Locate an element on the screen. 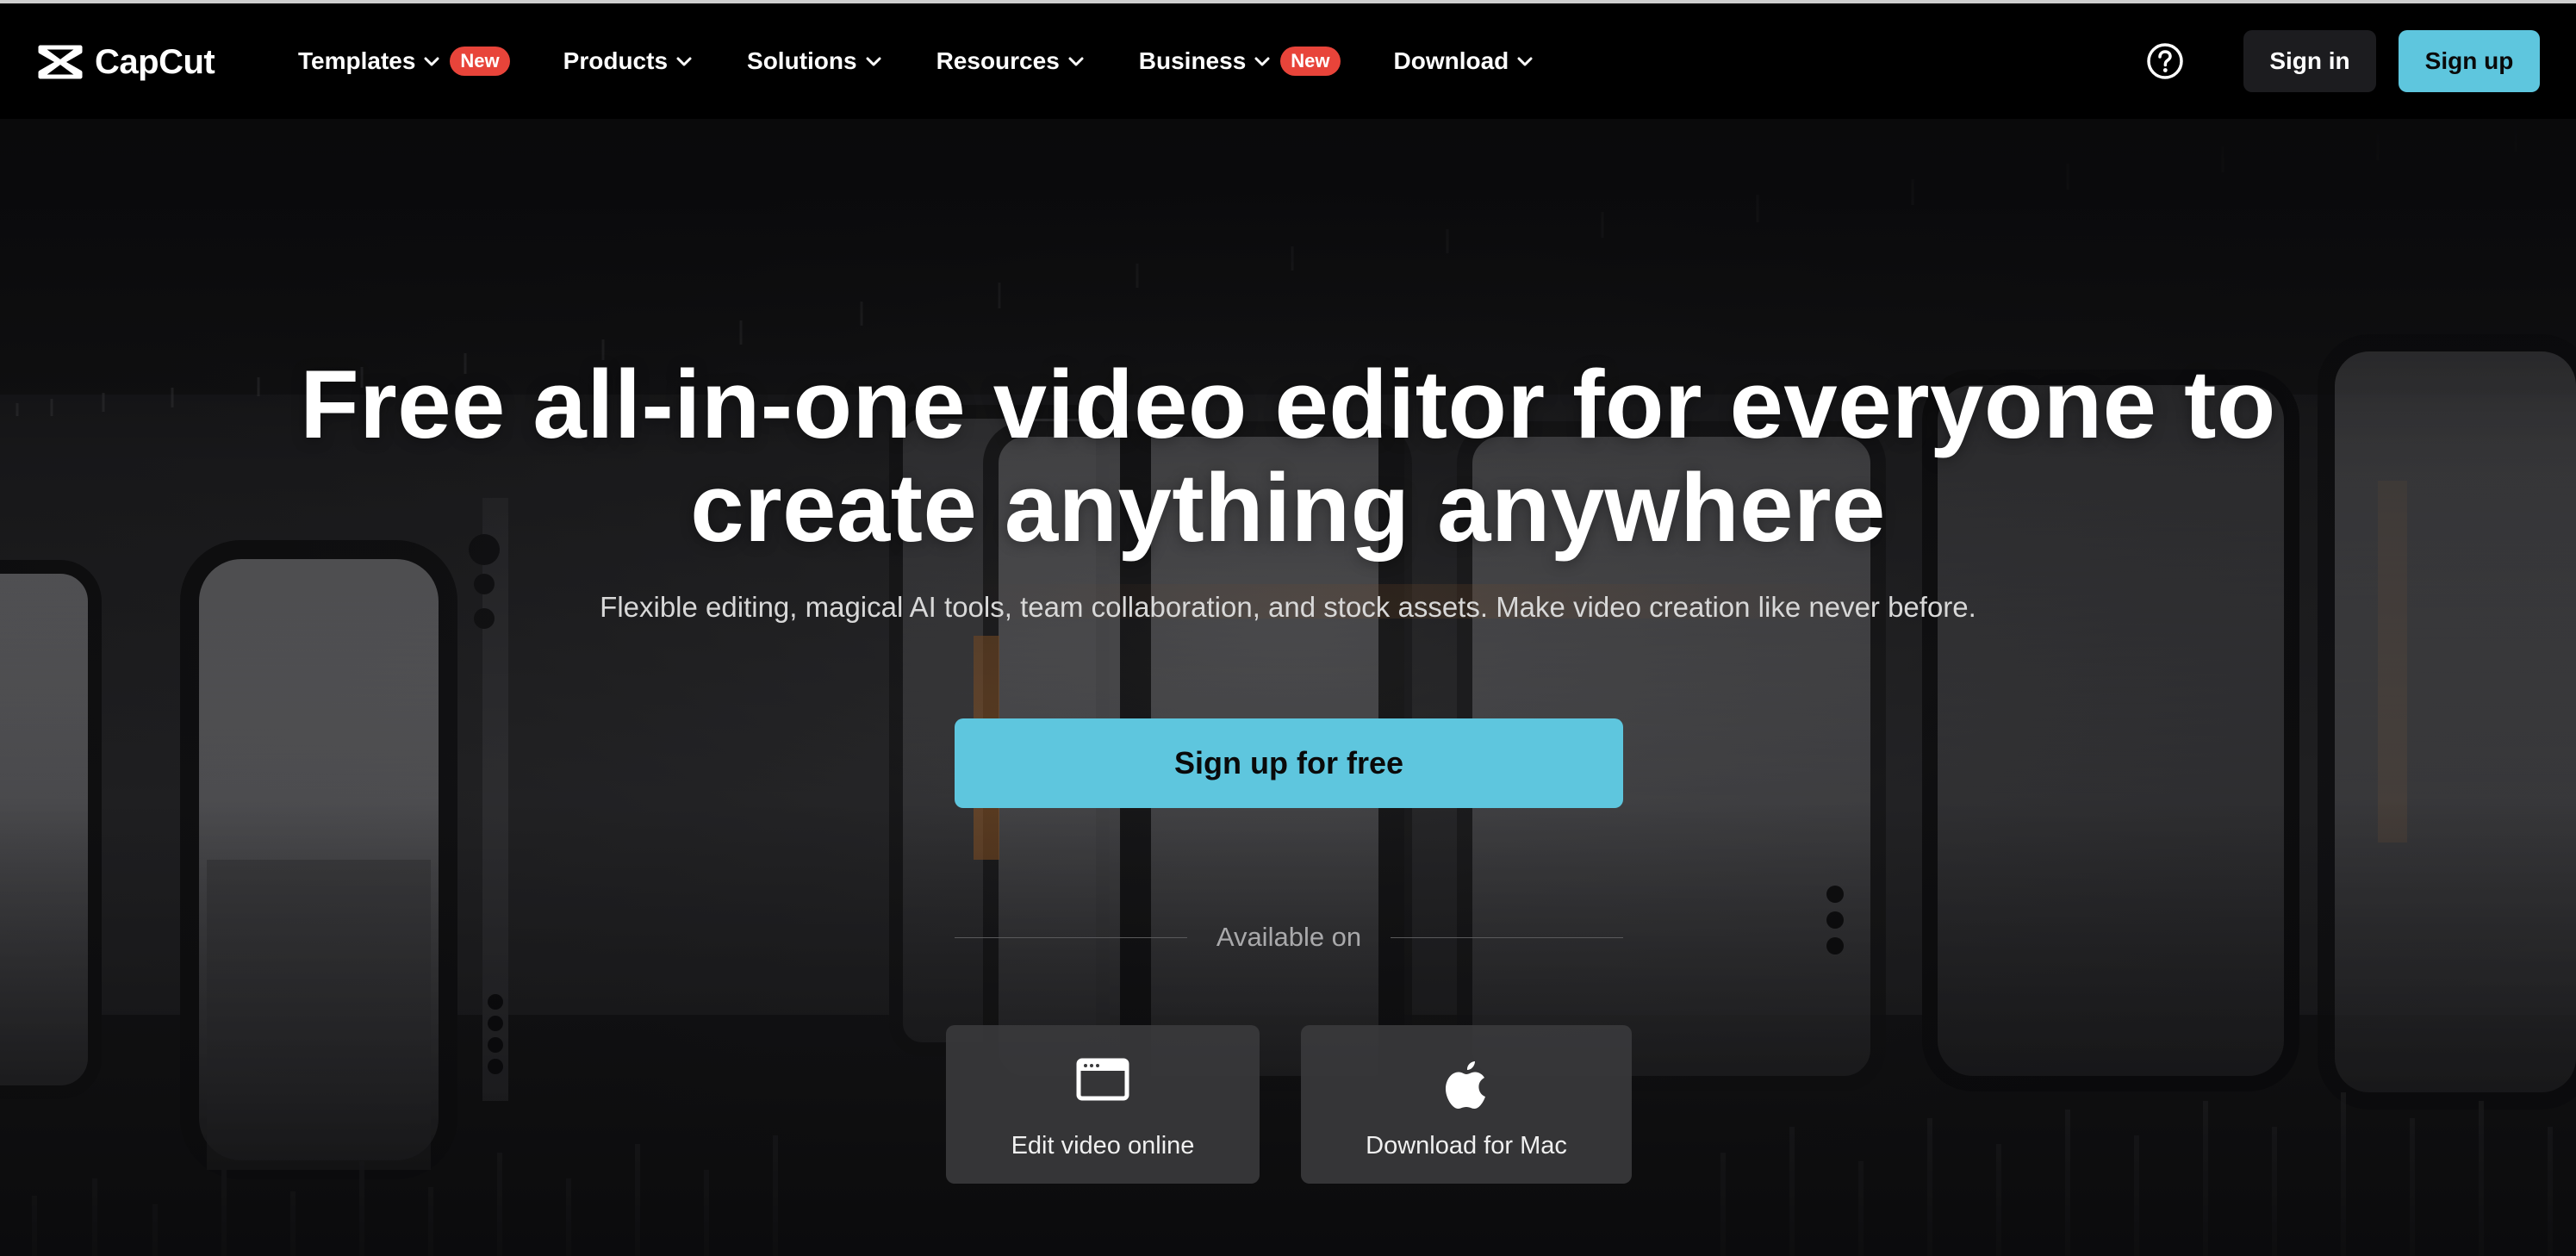 Image resolution: width=2576 pixels, height=1256 pixels. download-for-mac-button: Download for Mac is located at coordinates (1467, 1104).